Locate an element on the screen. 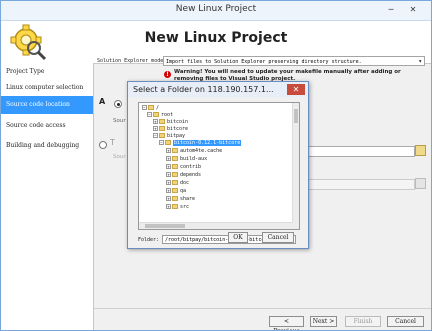 Image resolution: width=432 pixels, height=331 pixels. dialog-cancel-button: Cancel is located at coordinates (278, 237).